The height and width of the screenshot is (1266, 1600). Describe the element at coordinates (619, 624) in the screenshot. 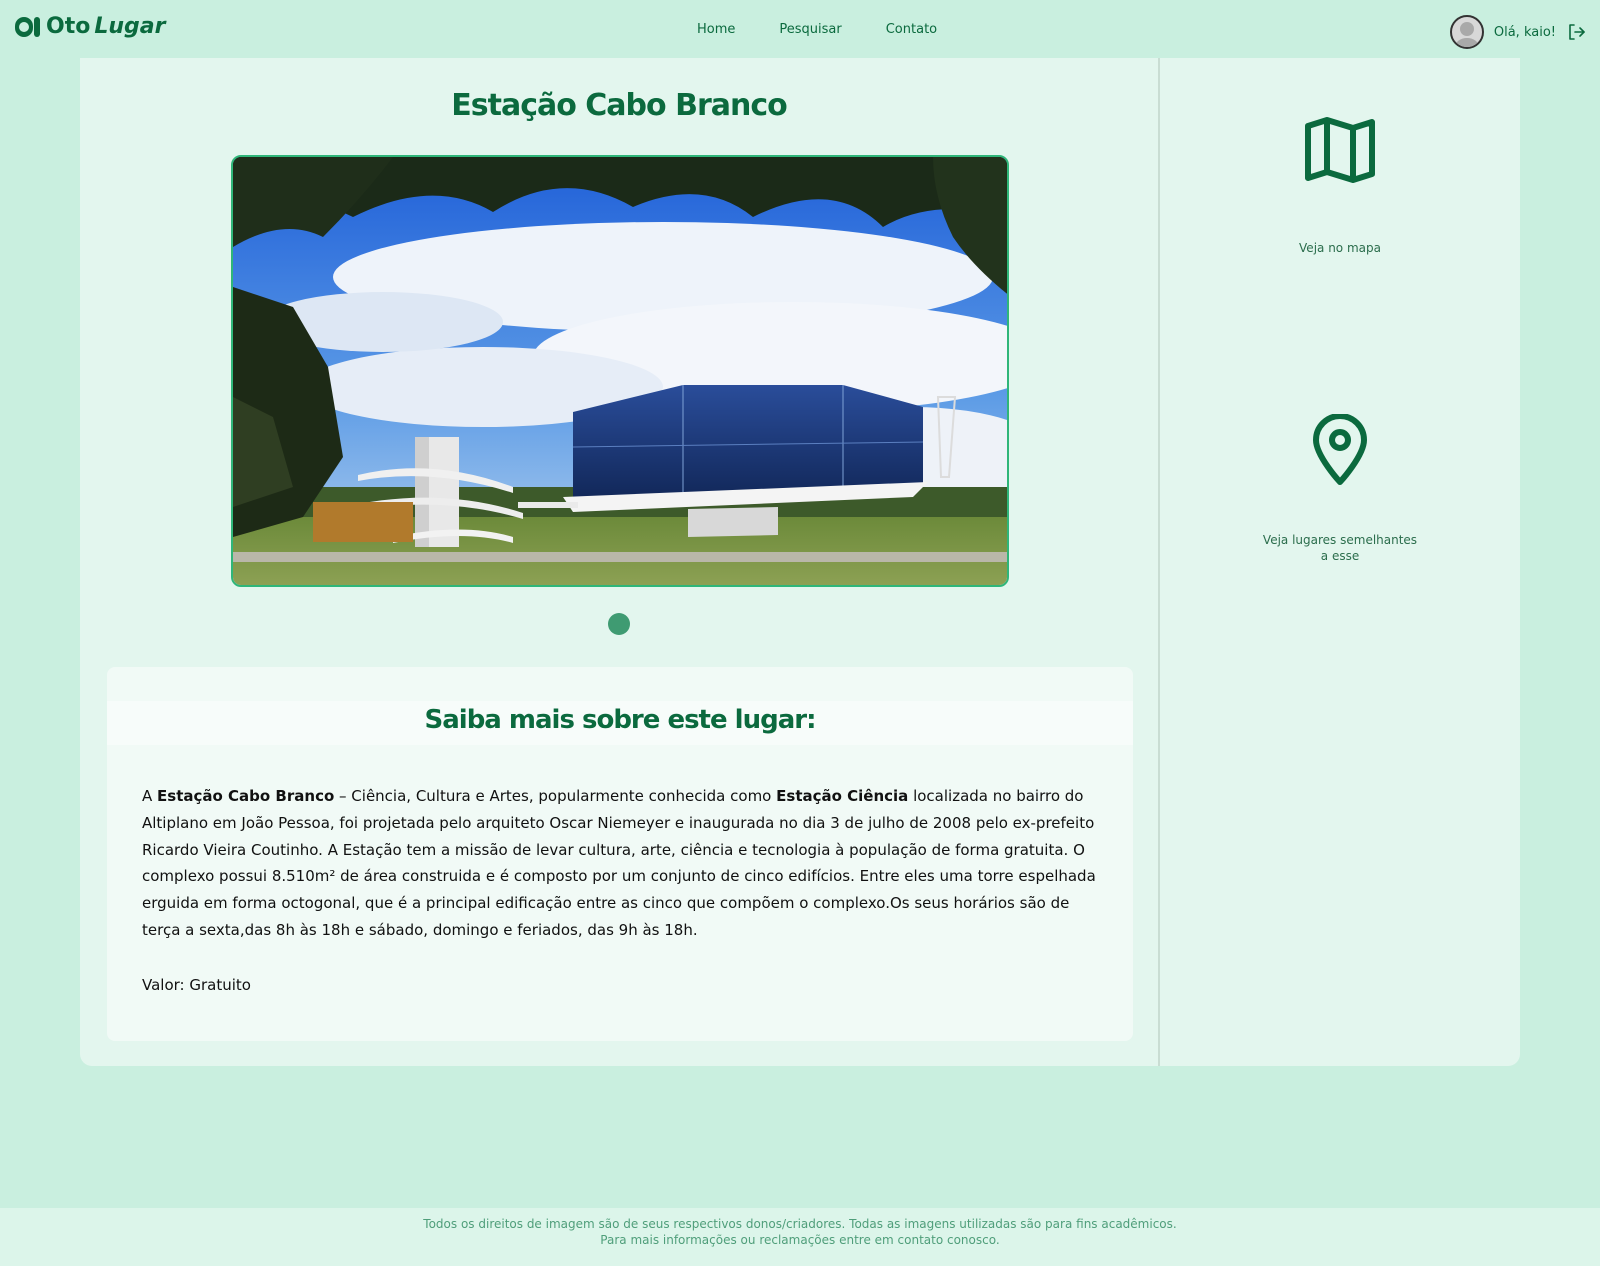

I see `carousel-dot` at that location.